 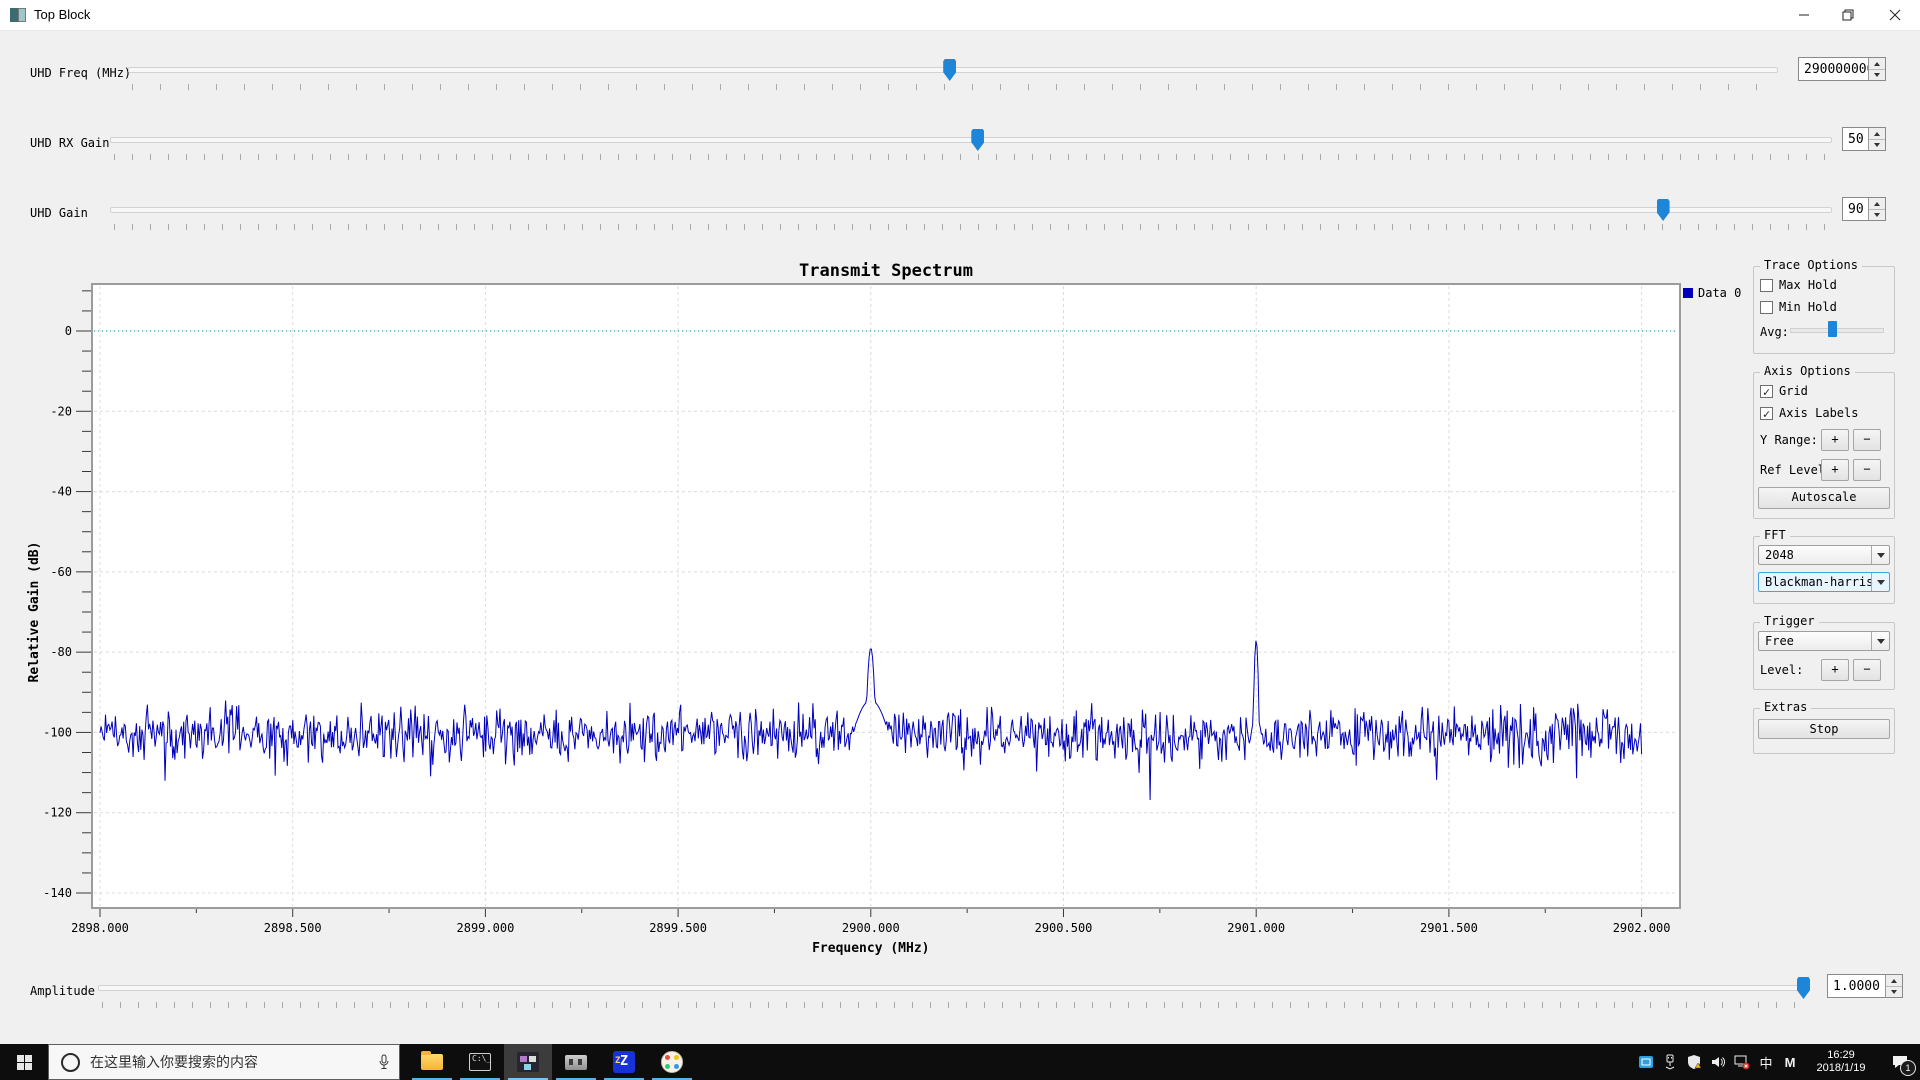 I want to click on uhd-rx-gain-spin-down-button, so click(x=1877, y=144).